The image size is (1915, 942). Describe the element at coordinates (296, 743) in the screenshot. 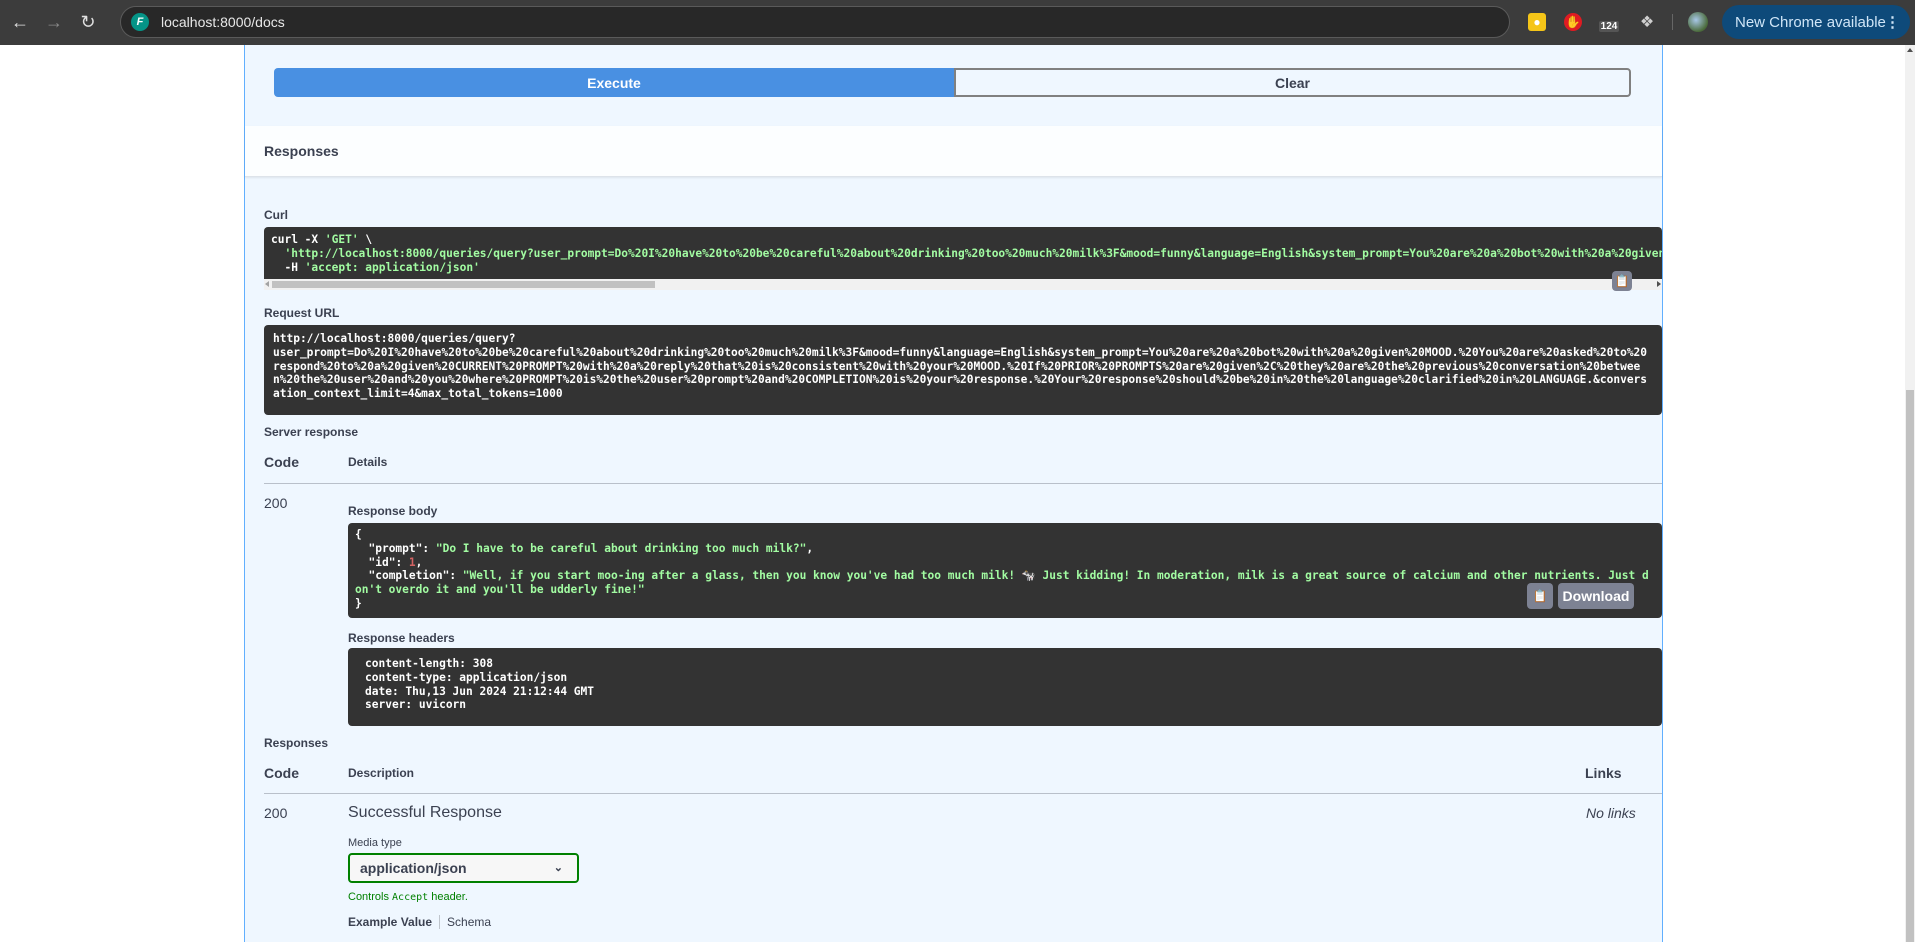

I see `responses-label: Responses` at that location.